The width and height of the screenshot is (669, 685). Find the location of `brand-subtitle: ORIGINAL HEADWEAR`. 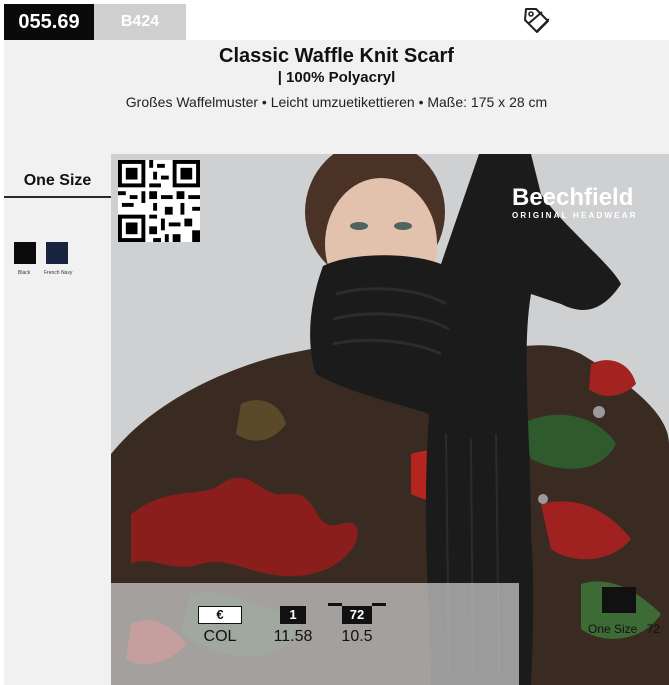

brand-subtitle: ORIGINAL HEADWEAR is located at coordinates (575, 215).